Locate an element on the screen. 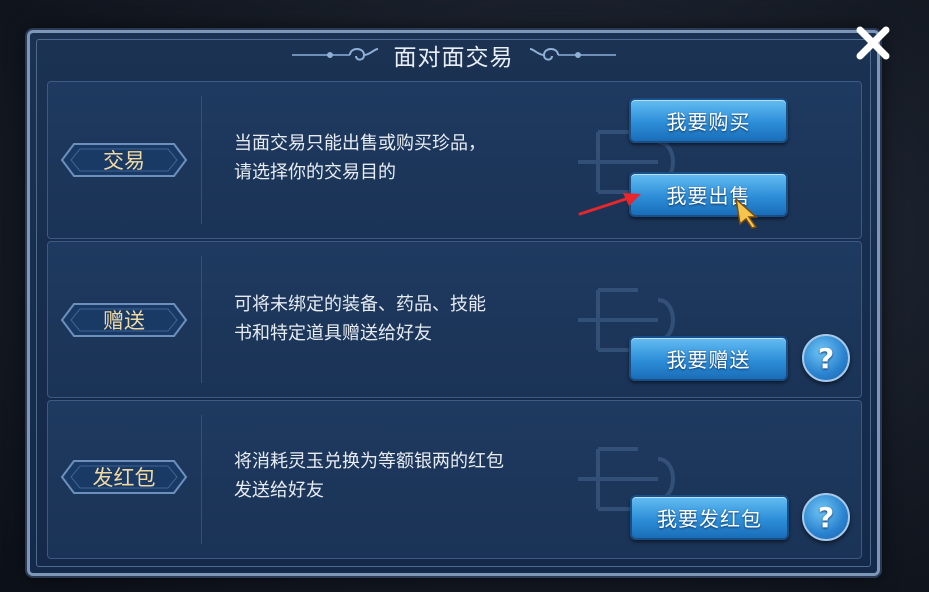  trade-description: 当面交易只能出售或购买珍品， 请选择你的交易目的 is located at coordinates (360, 158).